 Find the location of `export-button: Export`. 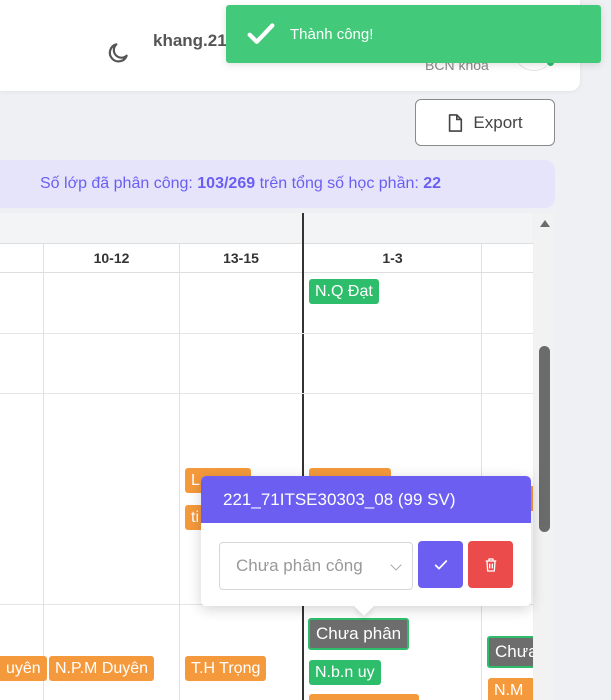

export-button: Export is located at coordinates (485, 122).